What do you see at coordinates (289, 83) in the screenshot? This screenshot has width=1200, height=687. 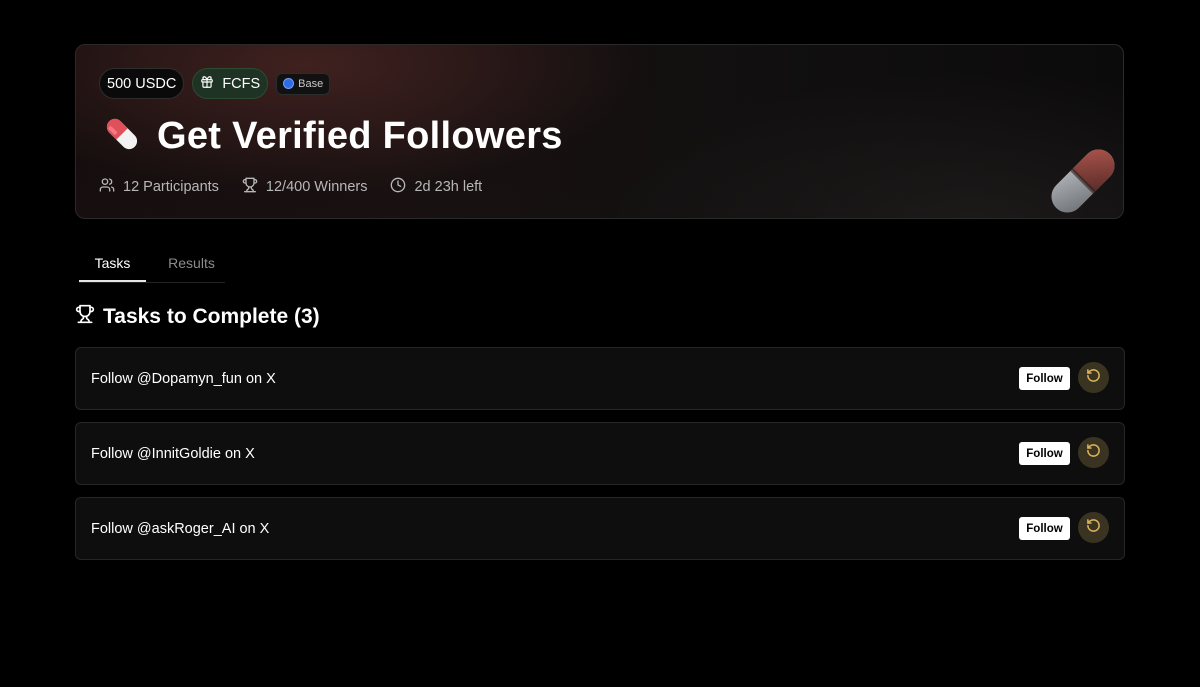 I see `base-network-icon` at bounding box center [289, 83].